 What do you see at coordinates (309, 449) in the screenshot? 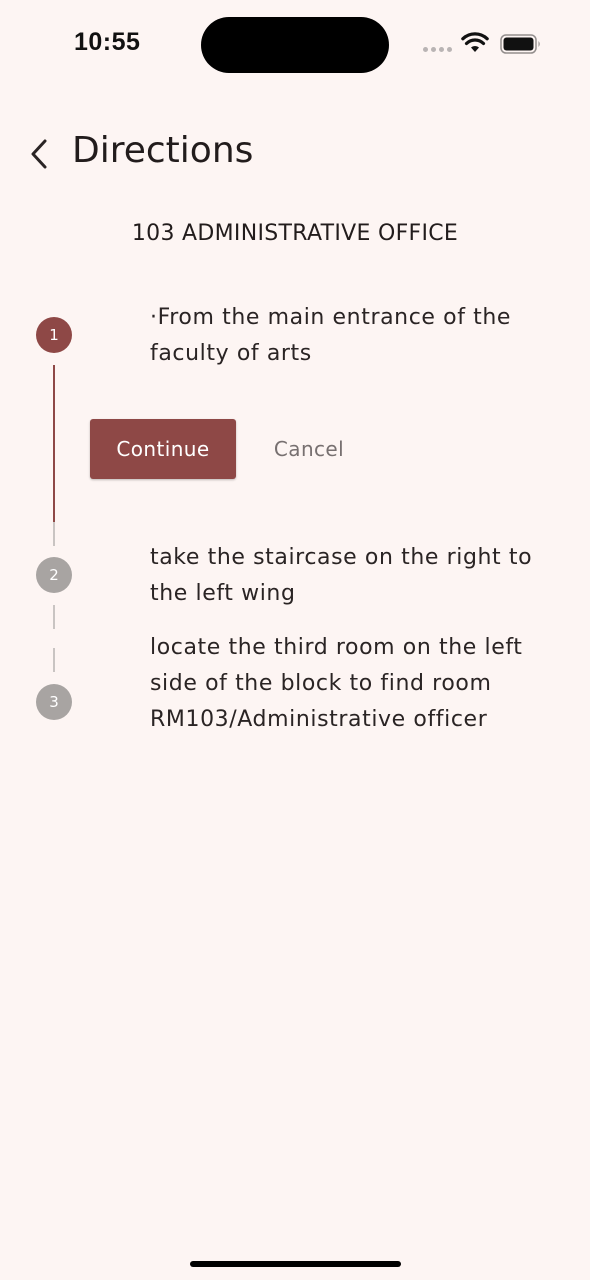
I see `cancel-button: Cancel` at bounding box center [309, 449].